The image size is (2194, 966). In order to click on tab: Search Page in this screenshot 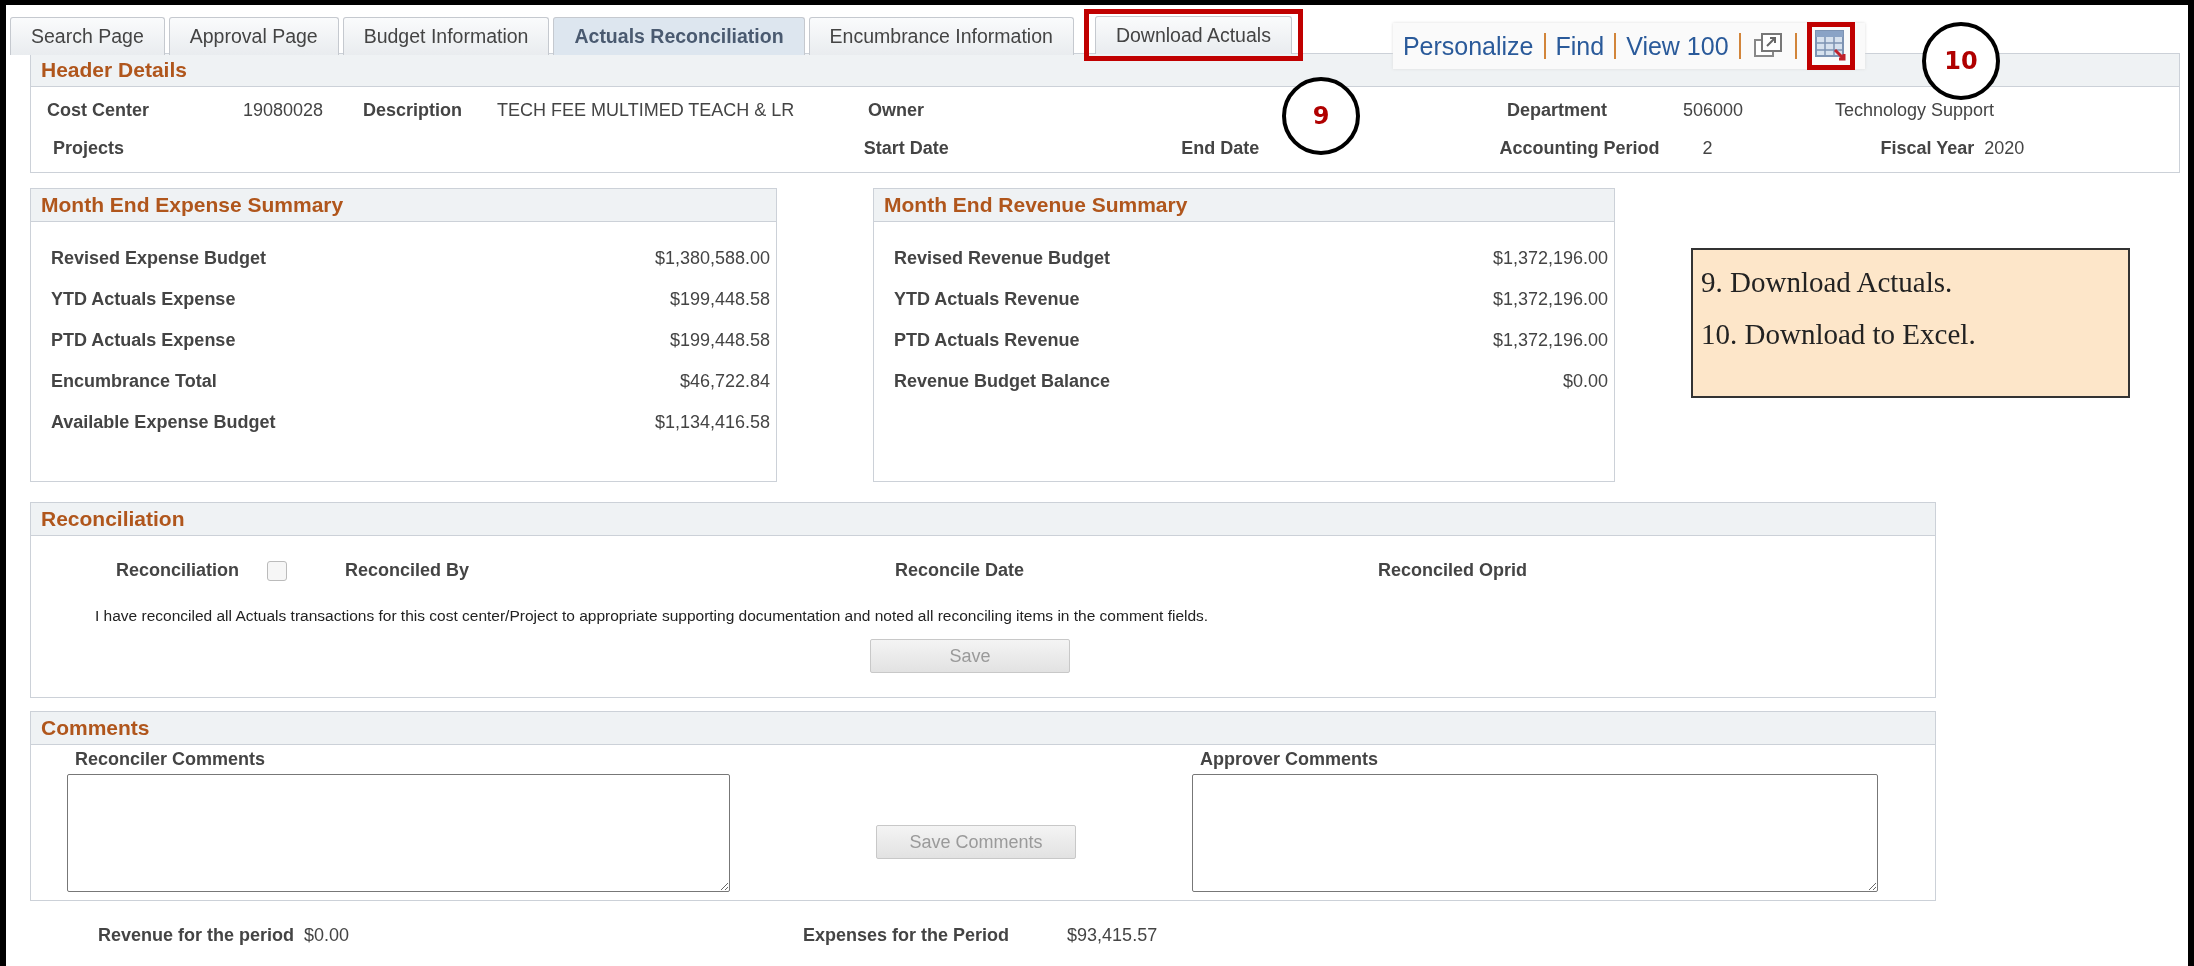, I will do `click(87, 36)`.